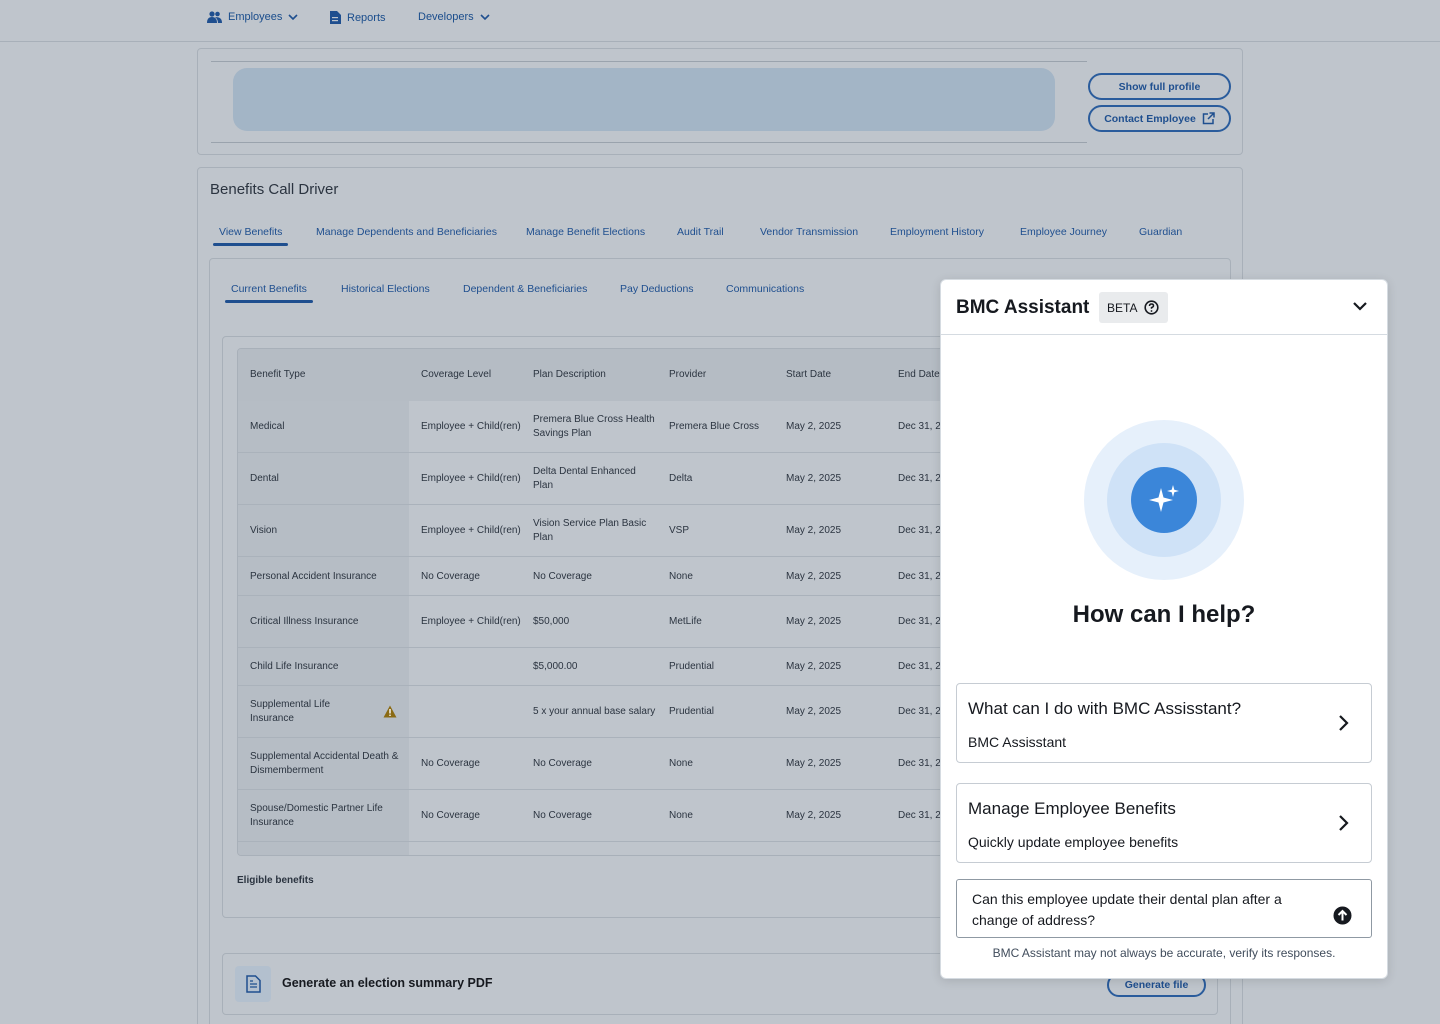  What do you see at coordinates (1072, 808) in the screenshot?
I see `suggestion-title: Manage Employee Benefits` at bounding box center [1072, 808].